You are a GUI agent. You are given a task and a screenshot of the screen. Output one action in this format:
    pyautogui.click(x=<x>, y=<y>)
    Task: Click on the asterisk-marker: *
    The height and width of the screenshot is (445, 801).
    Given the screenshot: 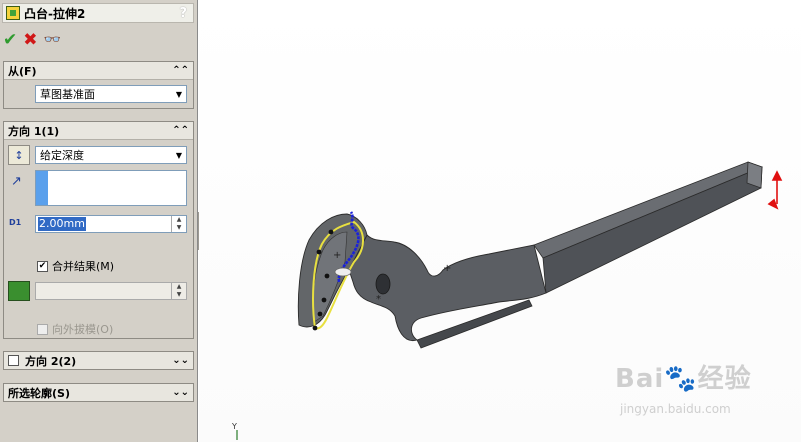 What is the action you would take?
    pyautogui.click(x=378, y=299)
    